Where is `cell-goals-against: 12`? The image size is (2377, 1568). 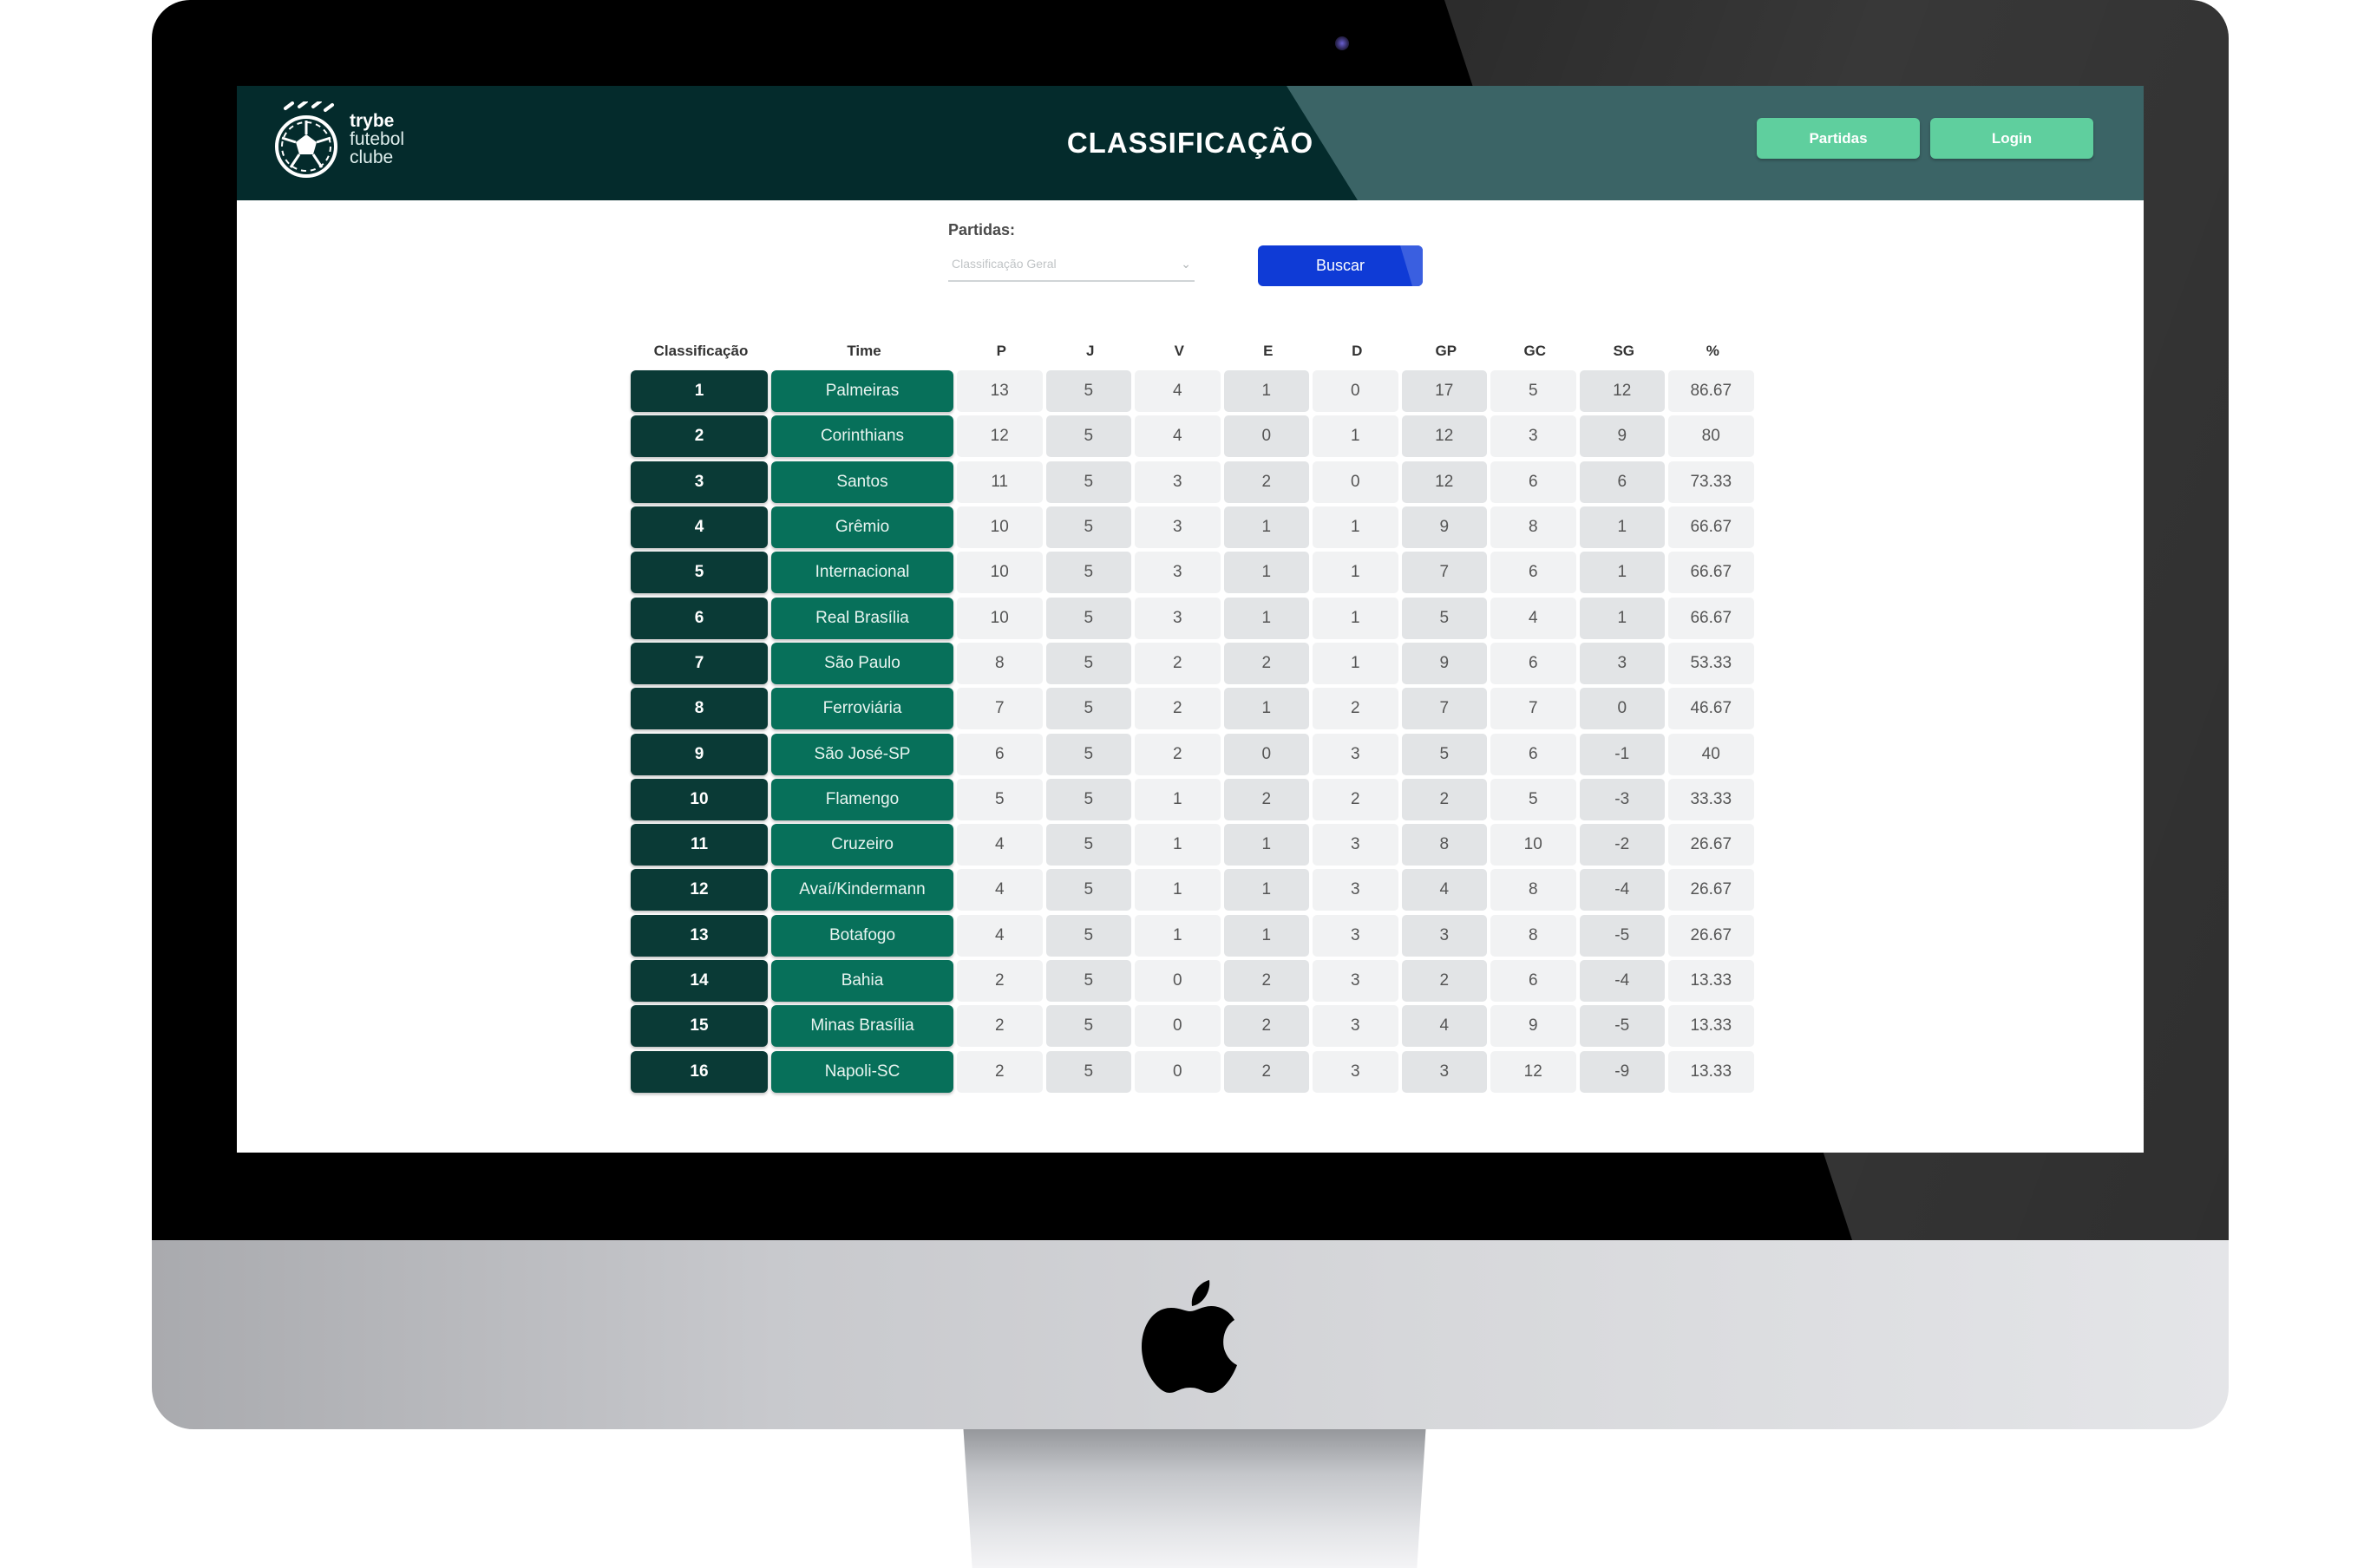
cell-goals-against: 12 is located at coordinates (1533, 1071).